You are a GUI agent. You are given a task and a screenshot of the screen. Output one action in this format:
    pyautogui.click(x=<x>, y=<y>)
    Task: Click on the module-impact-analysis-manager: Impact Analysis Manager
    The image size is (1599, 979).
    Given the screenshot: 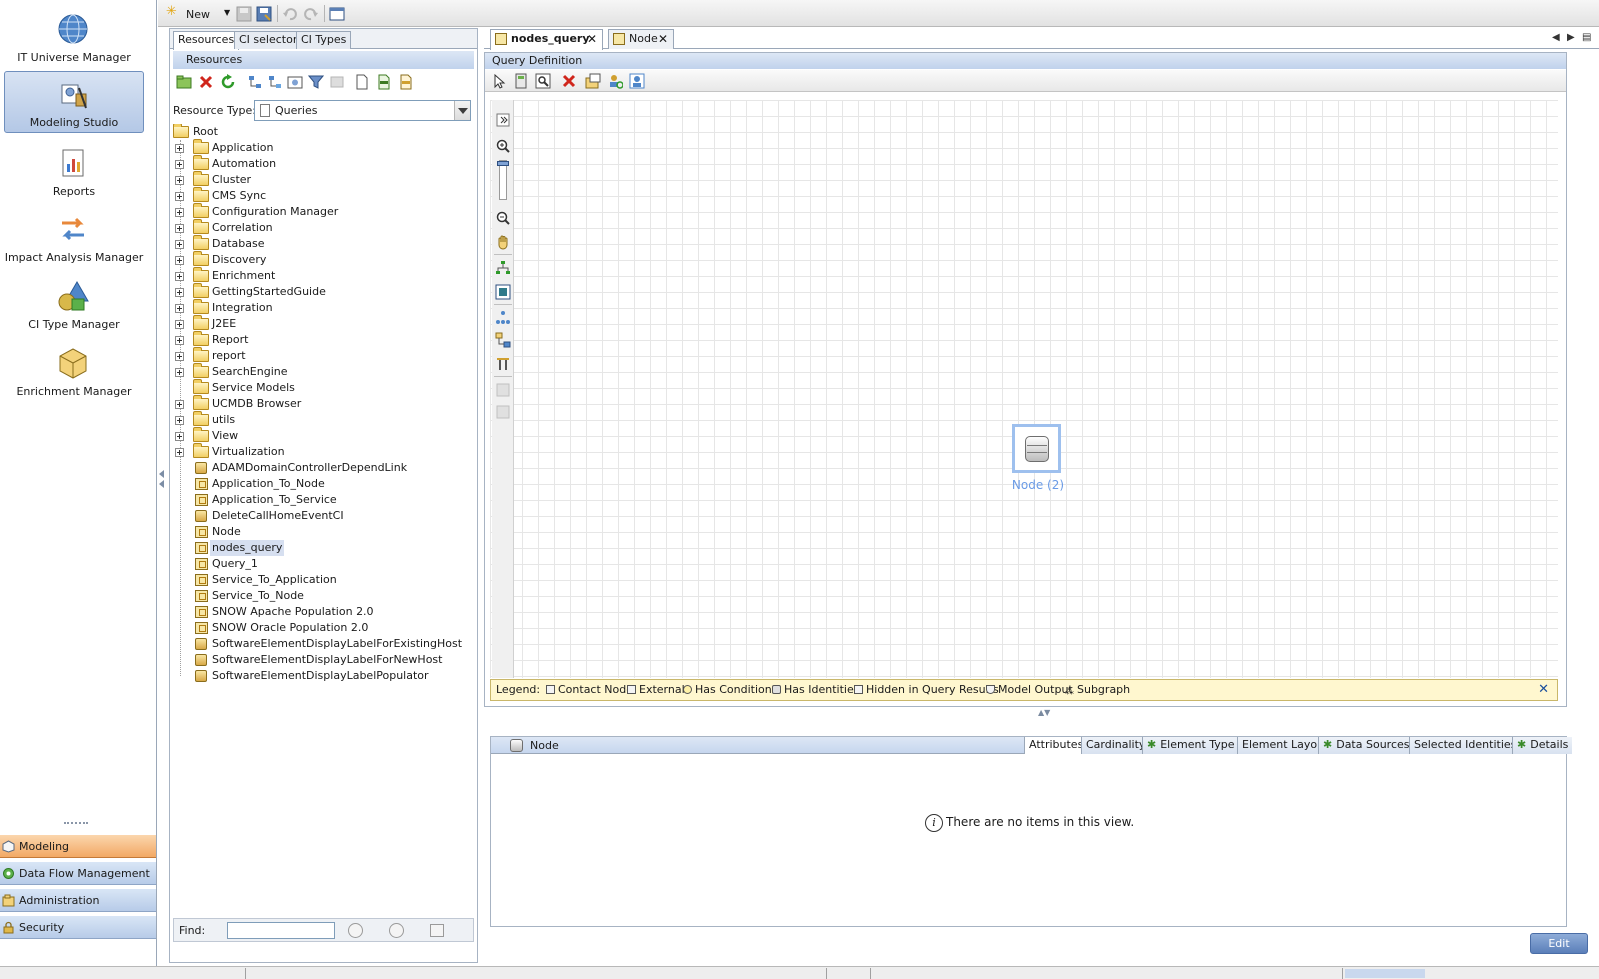 What is the action you would take?
    pyautogui.click(x=74, y=236)
    